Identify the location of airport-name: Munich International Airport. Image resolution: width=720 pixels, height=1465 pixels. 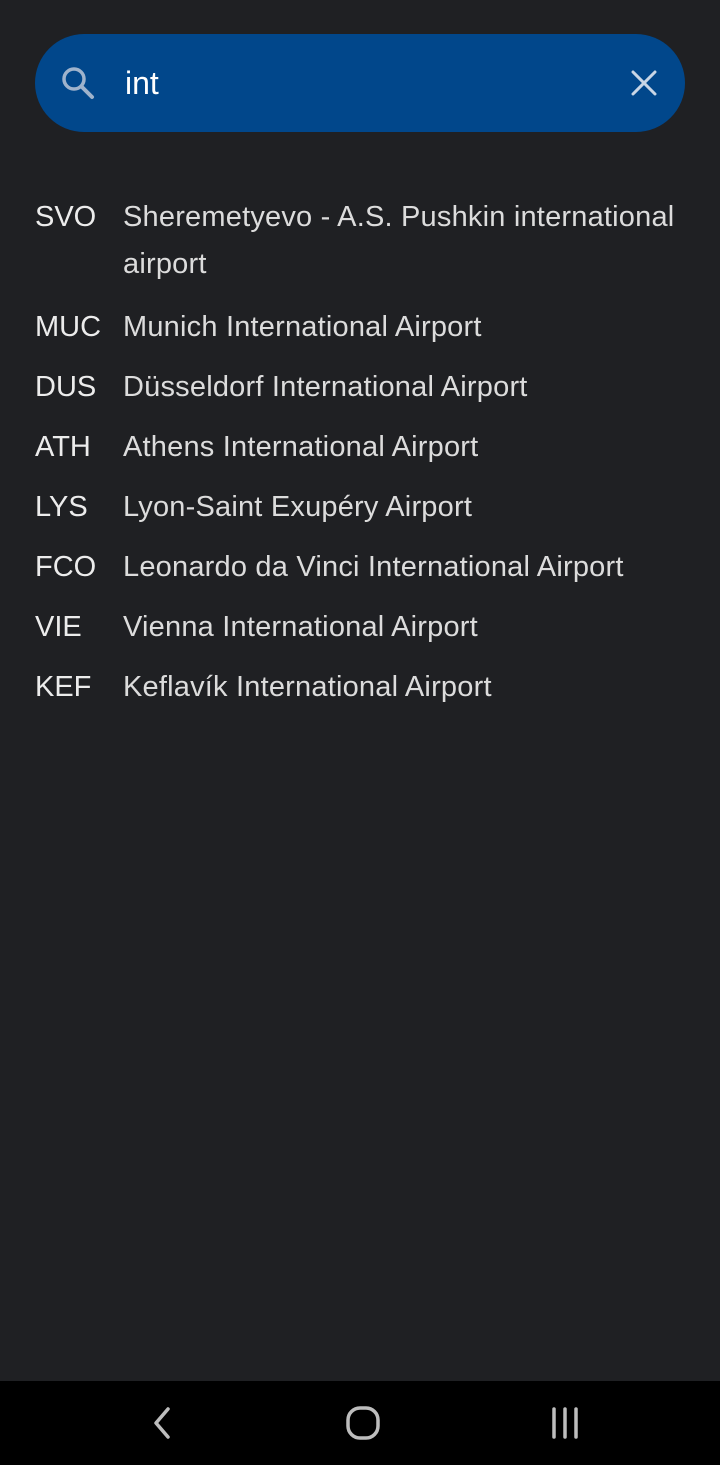
(302, 327).